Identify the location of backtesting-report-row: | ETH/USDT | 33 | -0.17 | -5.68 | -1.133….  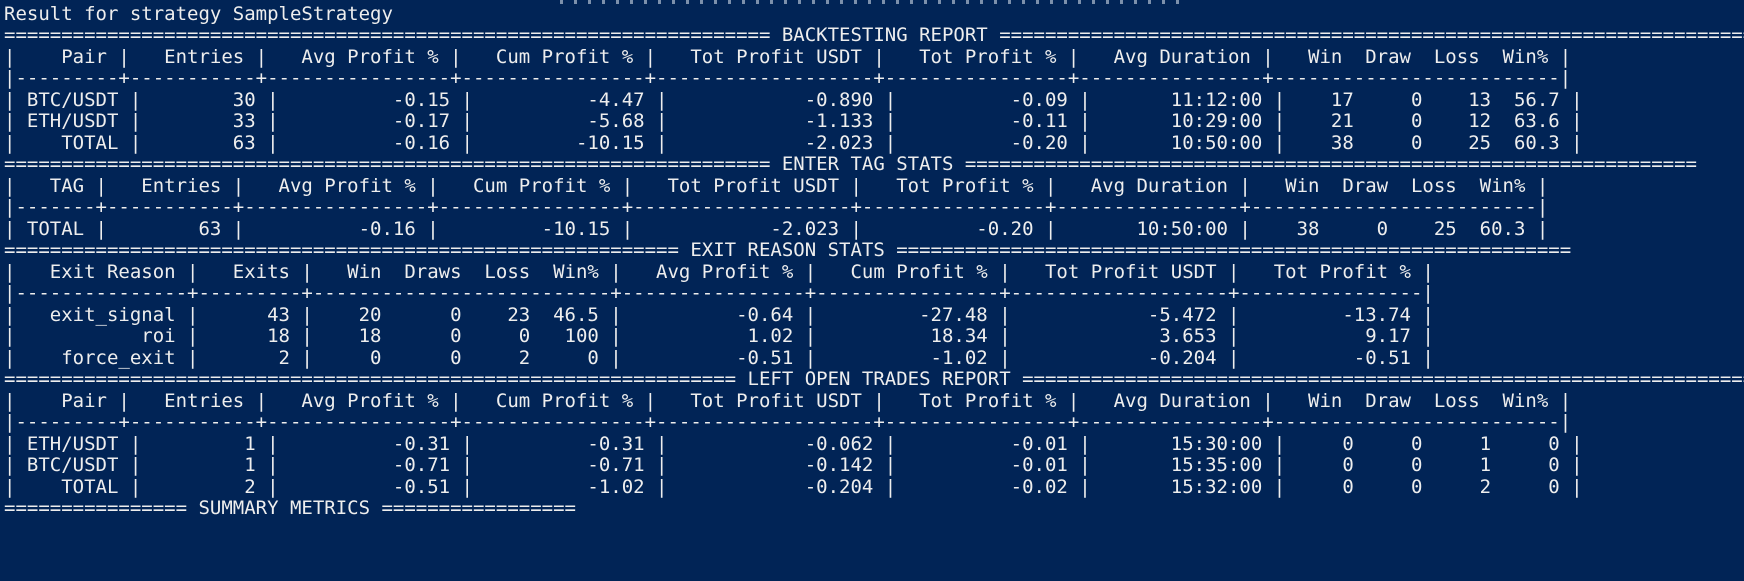
(793, 121).